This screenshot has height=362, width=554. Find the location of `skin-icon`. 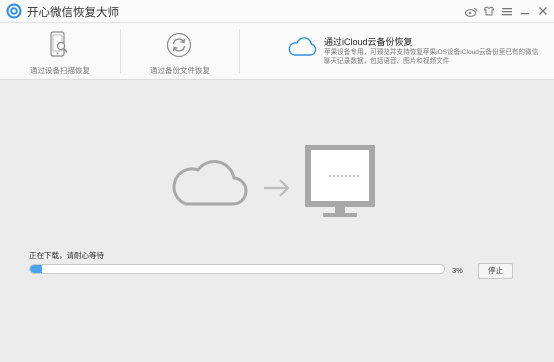

skin-icon is located at coordinates (489, 11).